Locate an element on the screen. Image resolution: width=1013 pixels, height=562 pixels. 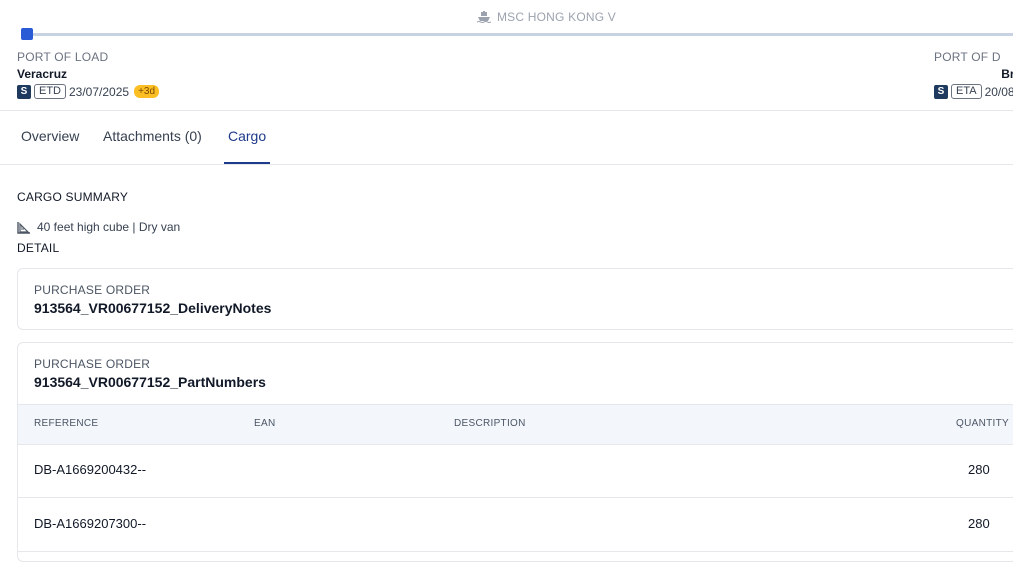
port-of-discharge-name: Br is located at coordinates (1007, 74).